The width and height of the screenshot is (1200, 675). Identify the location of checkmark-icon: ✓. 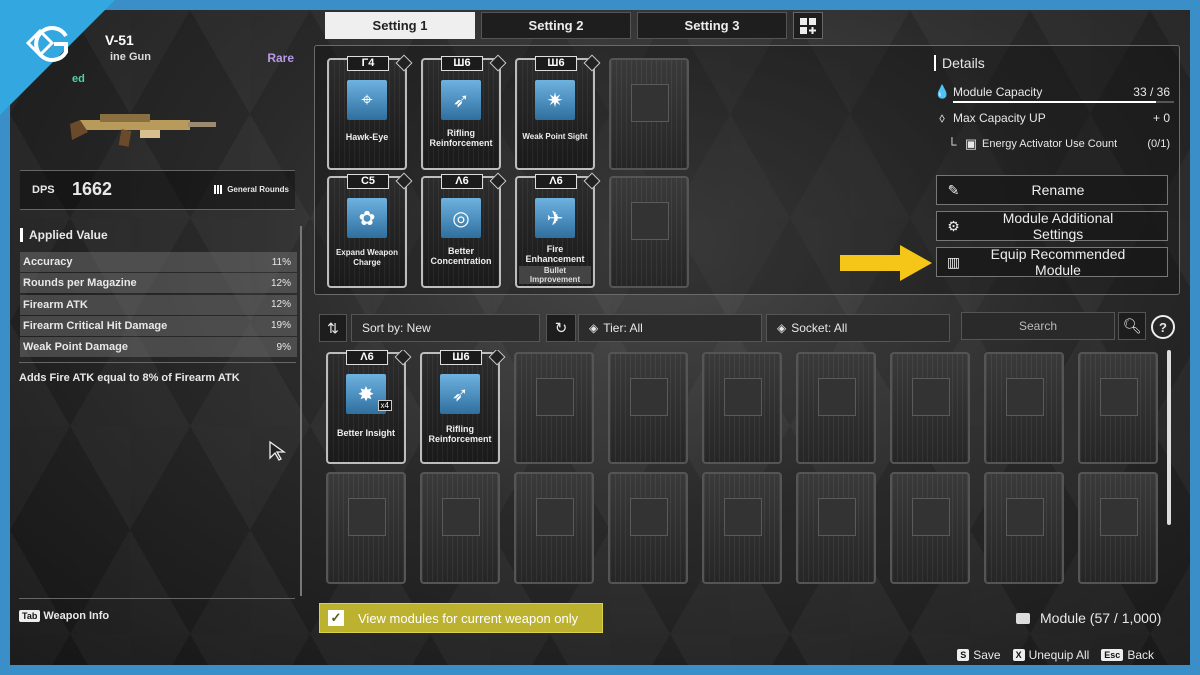
(336, 618).